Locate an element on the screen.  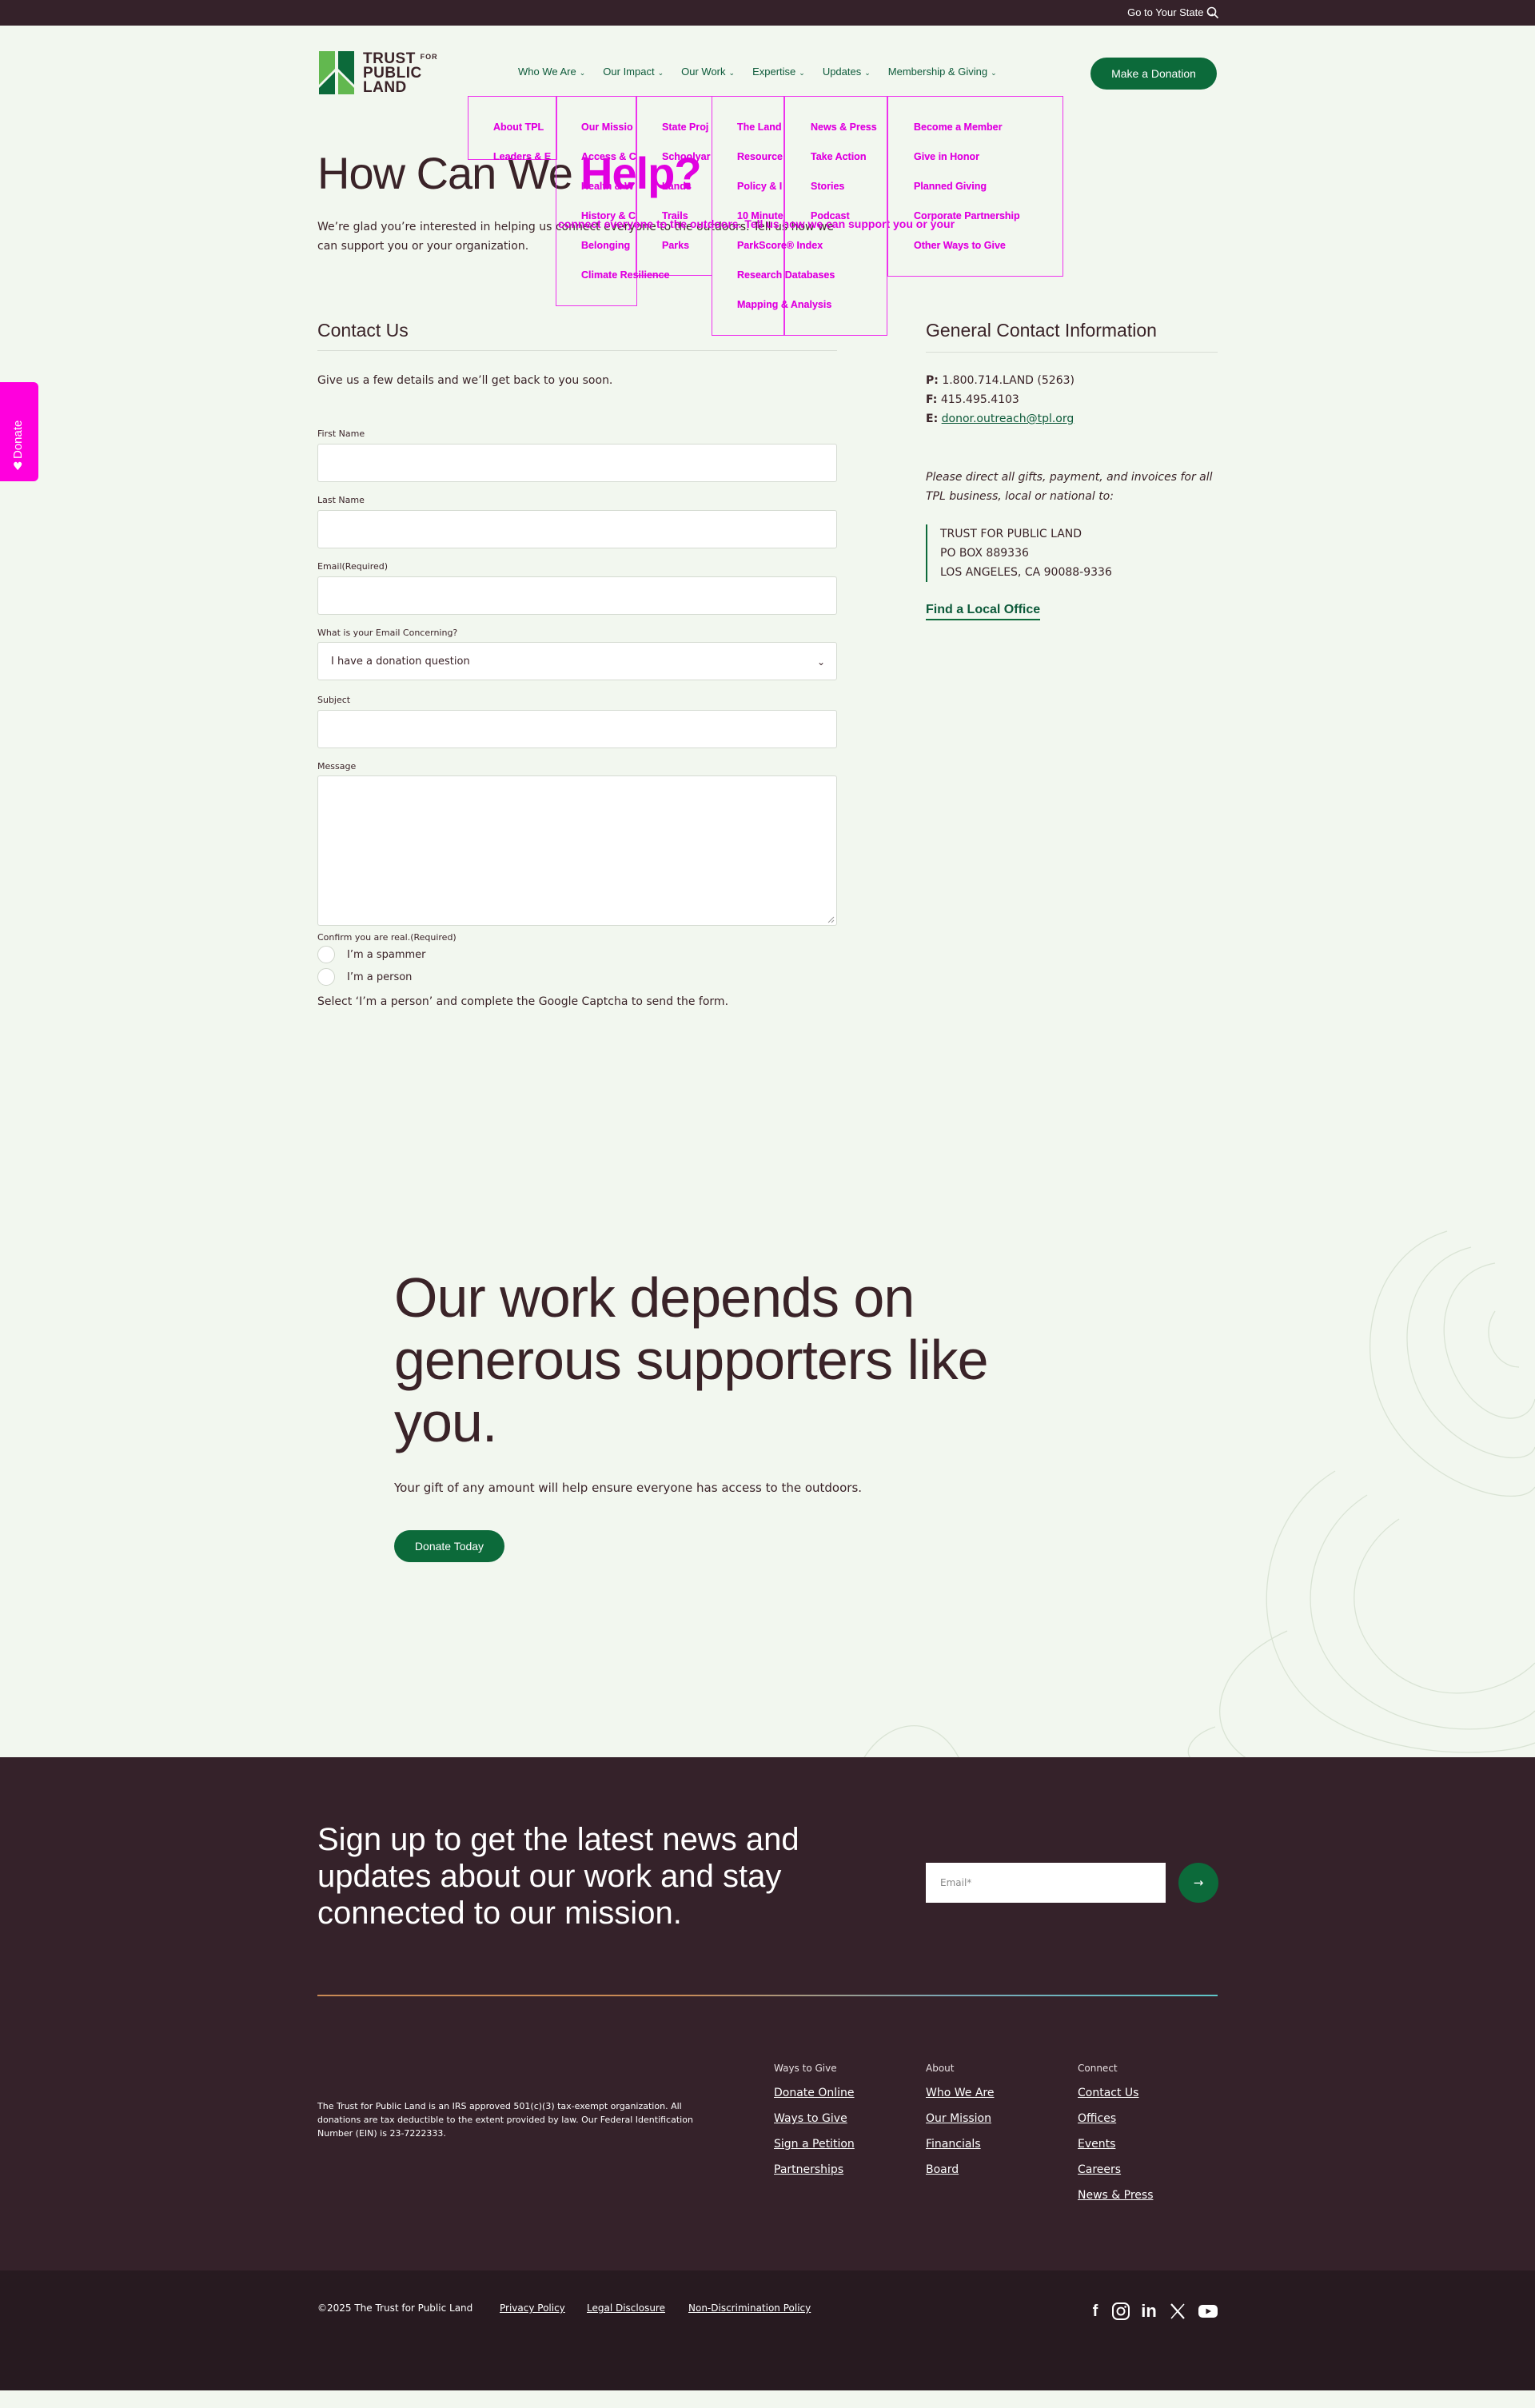
overlay-link: Access & C is located at coordinates (608, 156).